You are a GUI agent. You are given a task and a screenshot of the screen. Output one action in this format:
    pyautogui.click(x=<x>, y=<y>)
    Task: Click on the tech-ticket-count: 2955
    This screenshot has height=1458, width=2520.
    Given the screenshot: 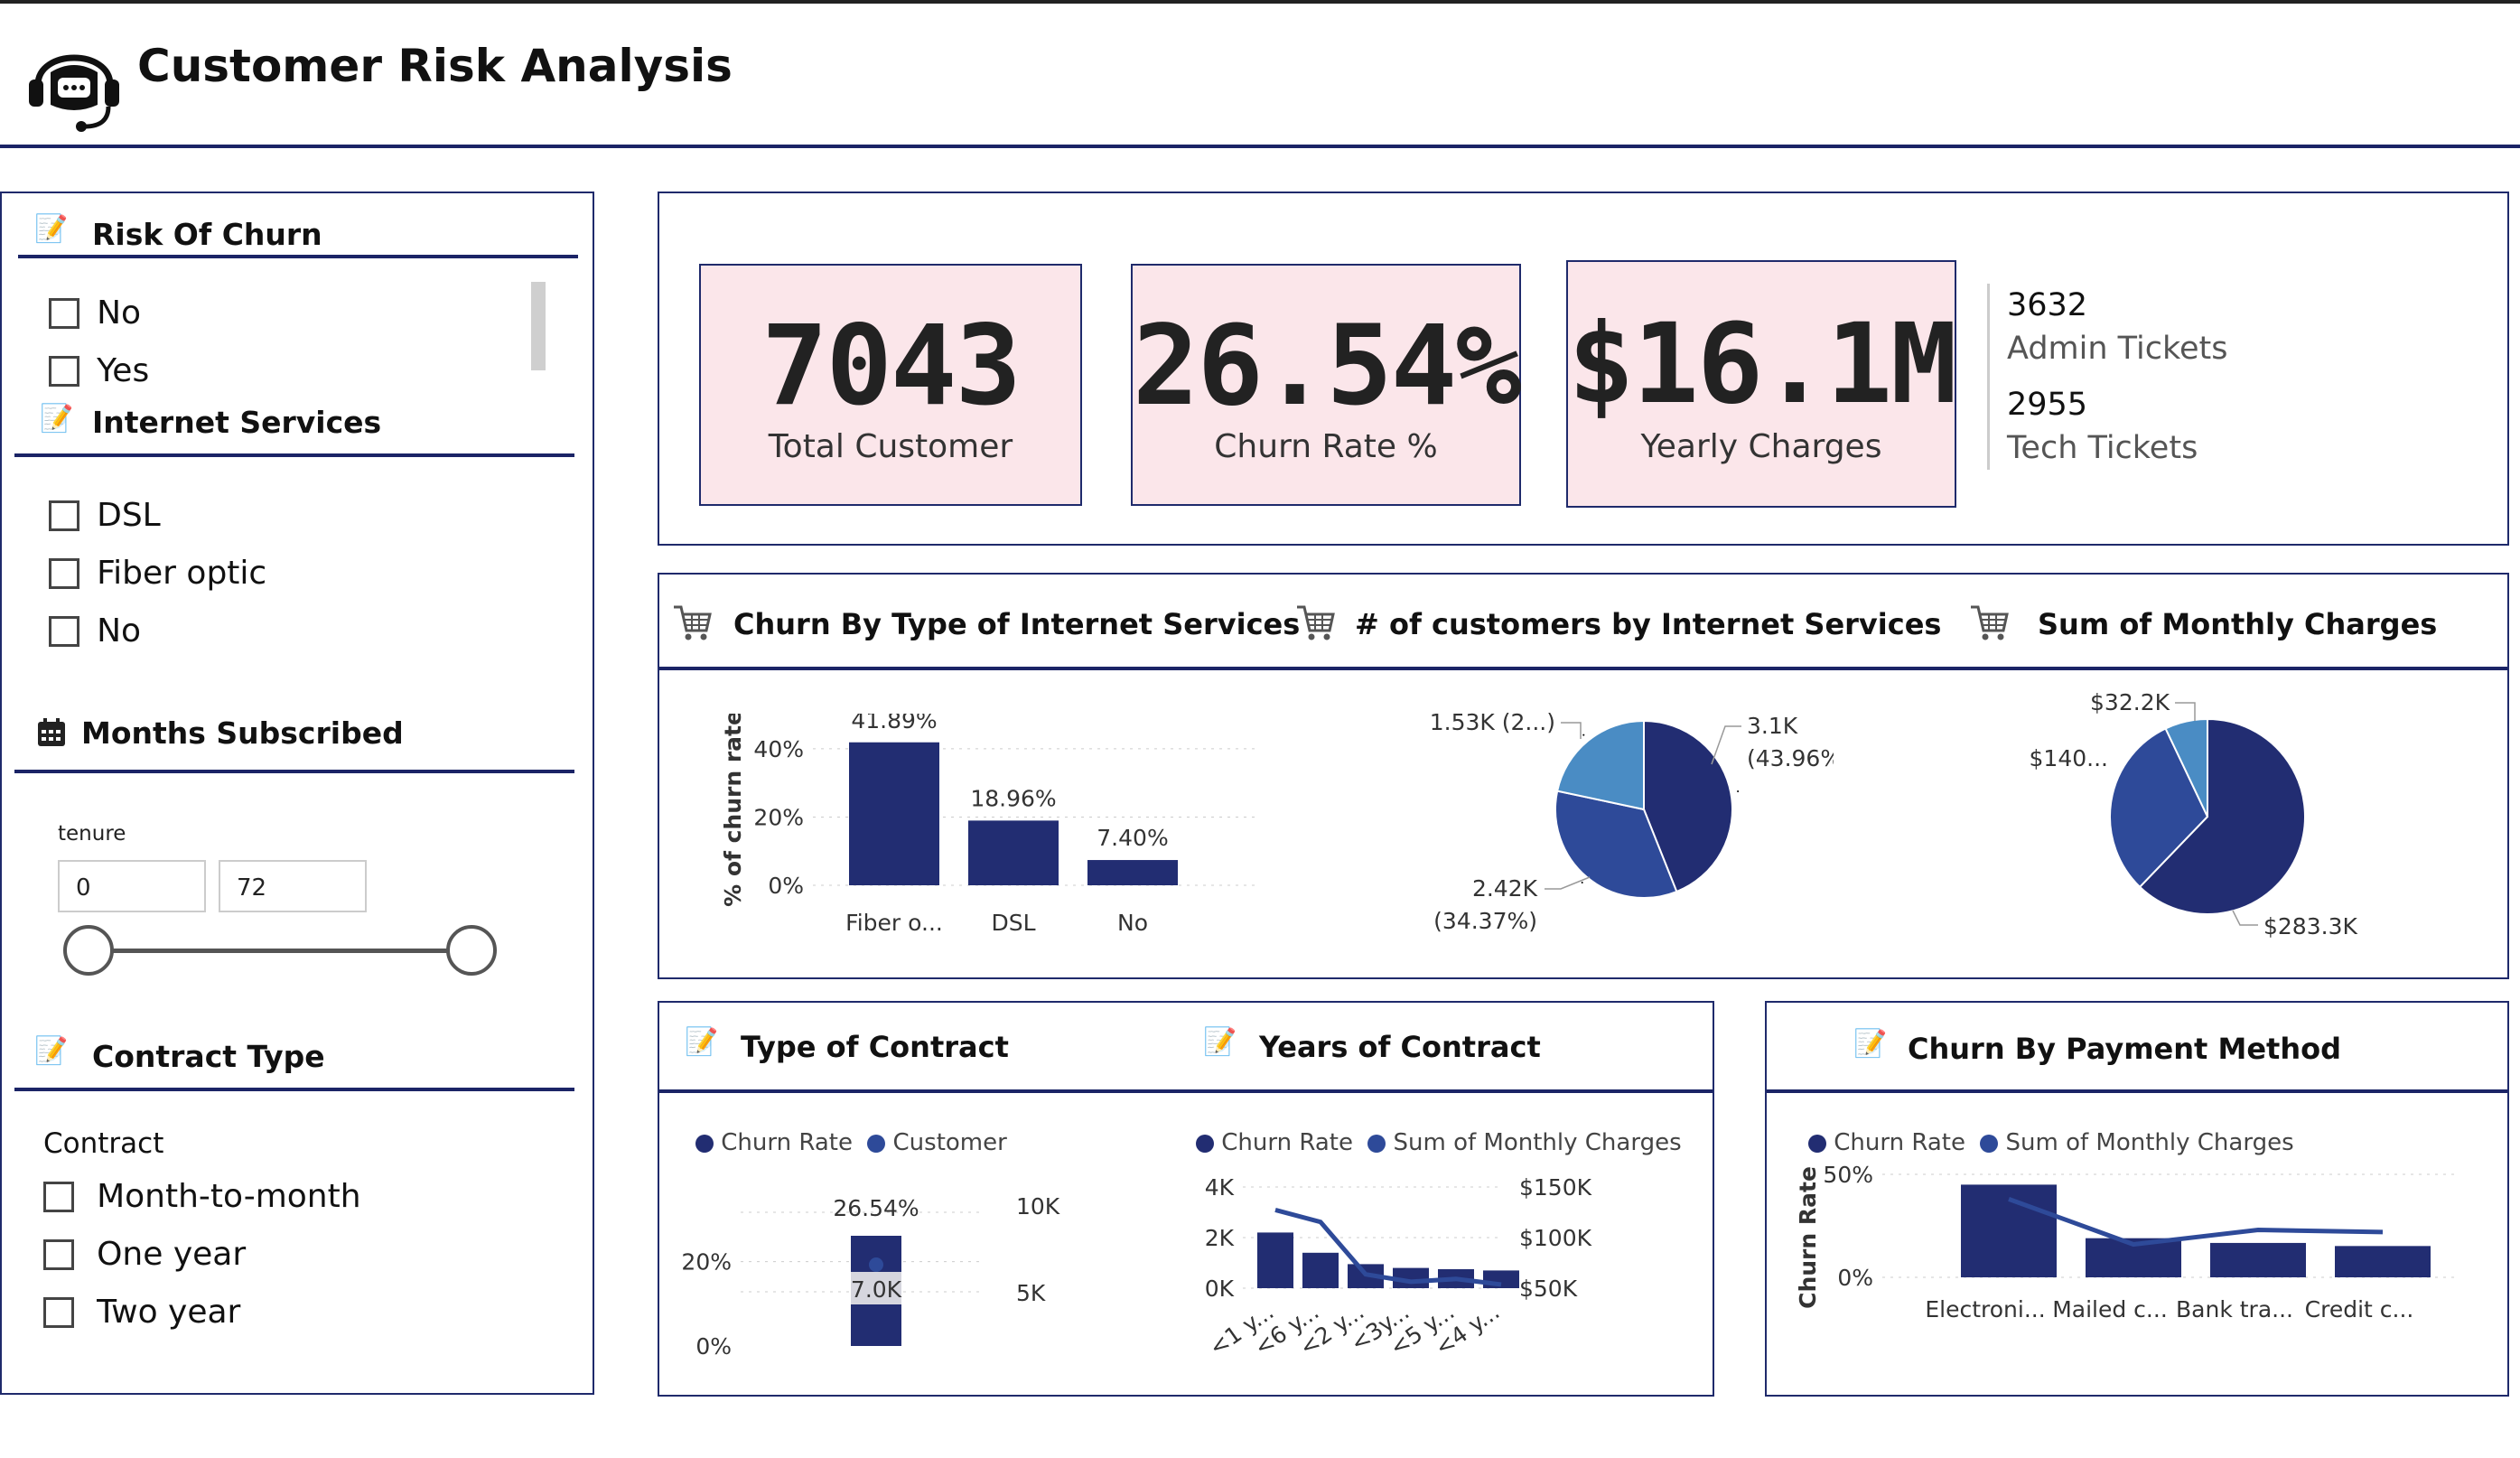 What is the action you would take?
    pyautogui.click(x=2047, y=405)
    